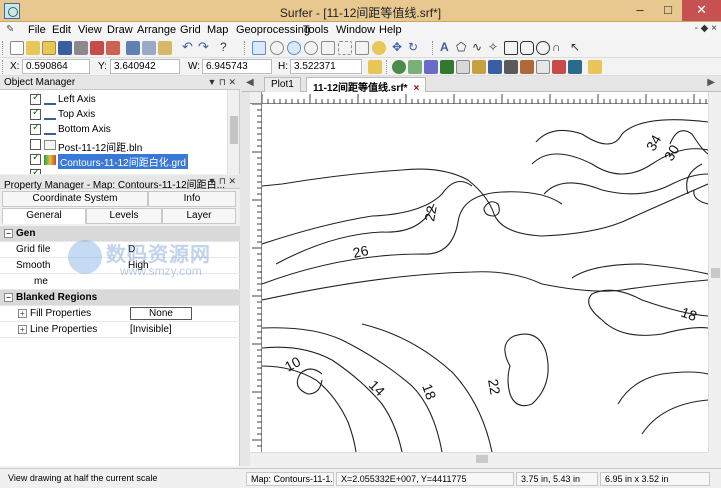 This screenshot has height=488, width=721. I want to click on spline-icon: ∩, so click(559, 48).